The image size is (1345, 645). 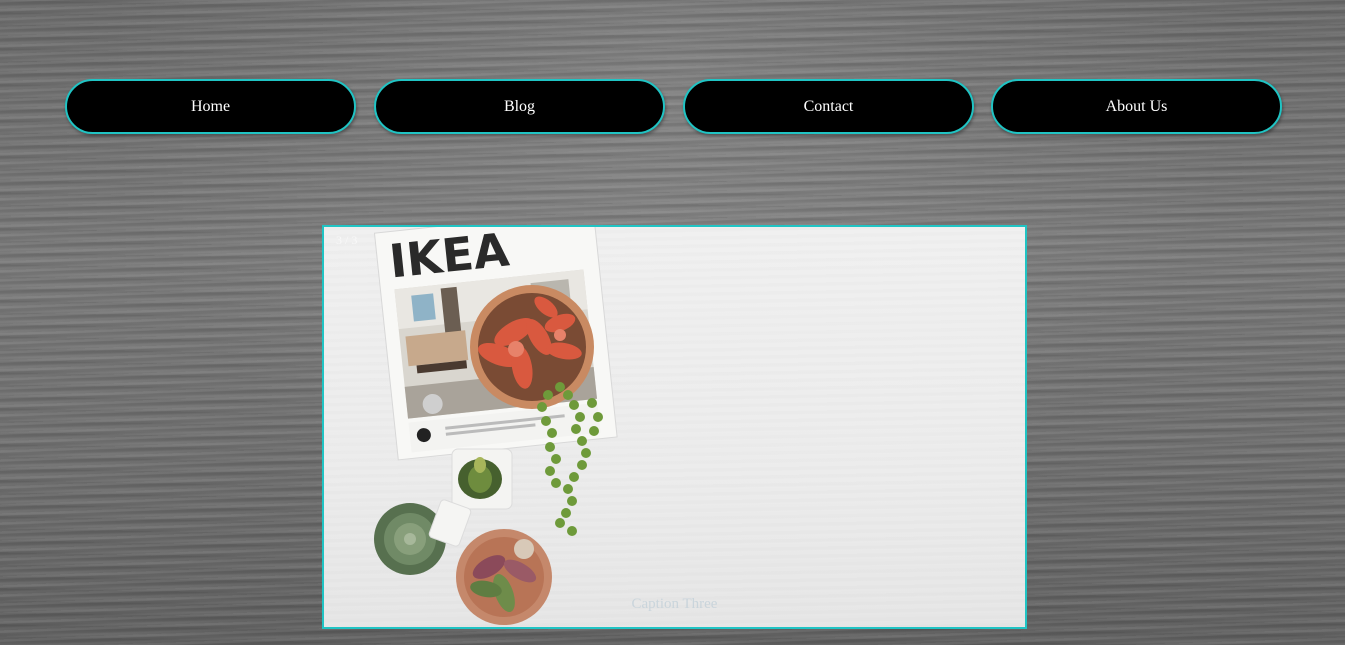 I want to click on nav-blog-button: Blog, so click(x=519, y=106).